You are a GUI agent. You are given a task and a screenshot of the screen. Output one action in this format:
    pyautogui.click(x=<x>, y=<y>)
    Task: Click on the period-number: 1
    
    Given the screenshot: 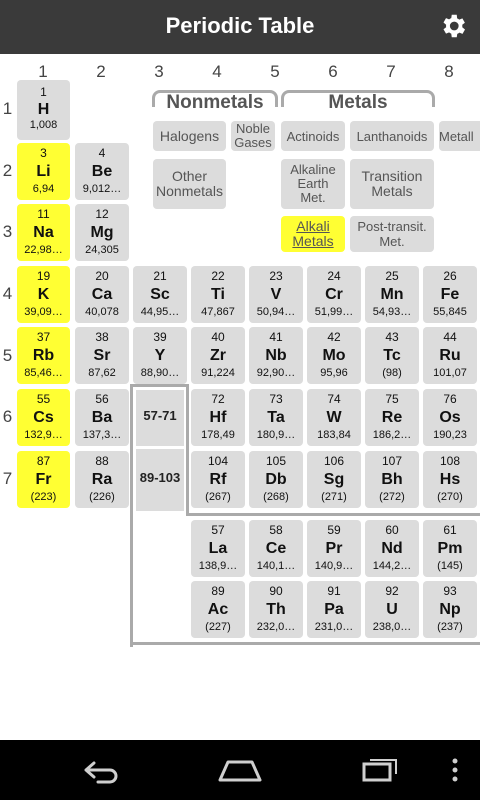 What is the action you would take?
    pyautogui.click(x=7, y=108)
    